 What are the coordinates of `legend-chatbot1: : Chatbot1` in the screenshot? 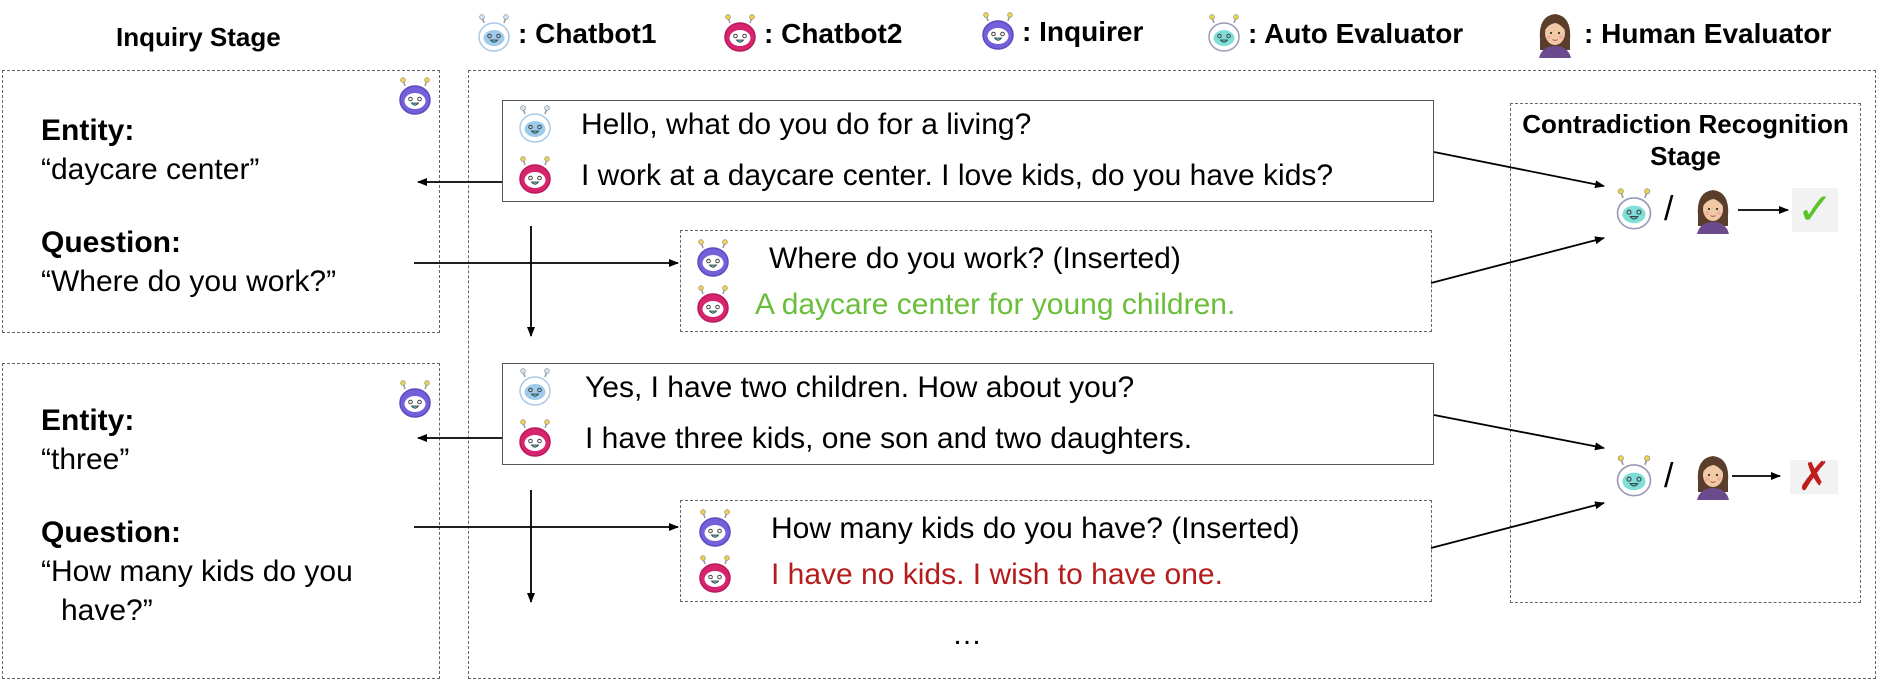 It's located at (565, 34).